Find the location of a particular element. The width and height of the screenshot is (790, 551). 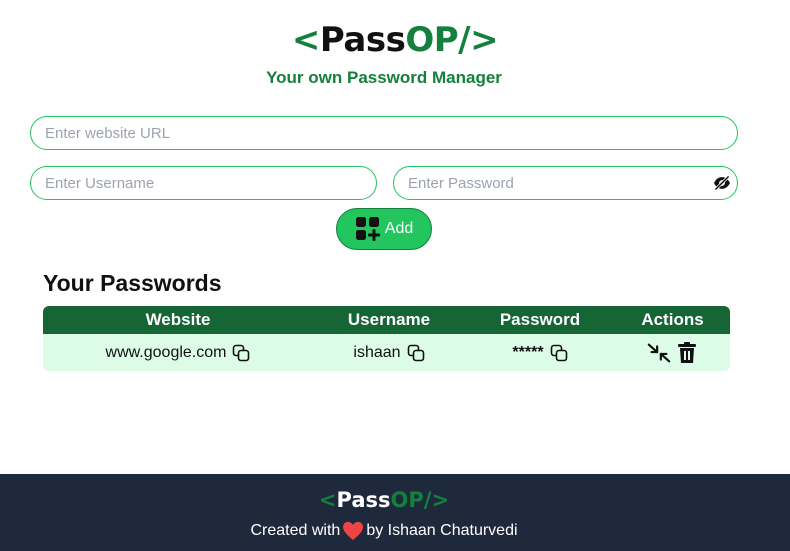

footer-brand-pass: Pass is located at coordinates (363, 500).